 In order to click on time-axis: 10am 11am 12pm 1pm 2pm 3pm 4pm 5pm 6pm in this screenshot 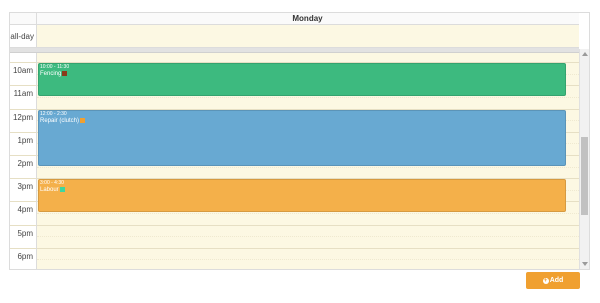, I will do `click(23, 161)`.